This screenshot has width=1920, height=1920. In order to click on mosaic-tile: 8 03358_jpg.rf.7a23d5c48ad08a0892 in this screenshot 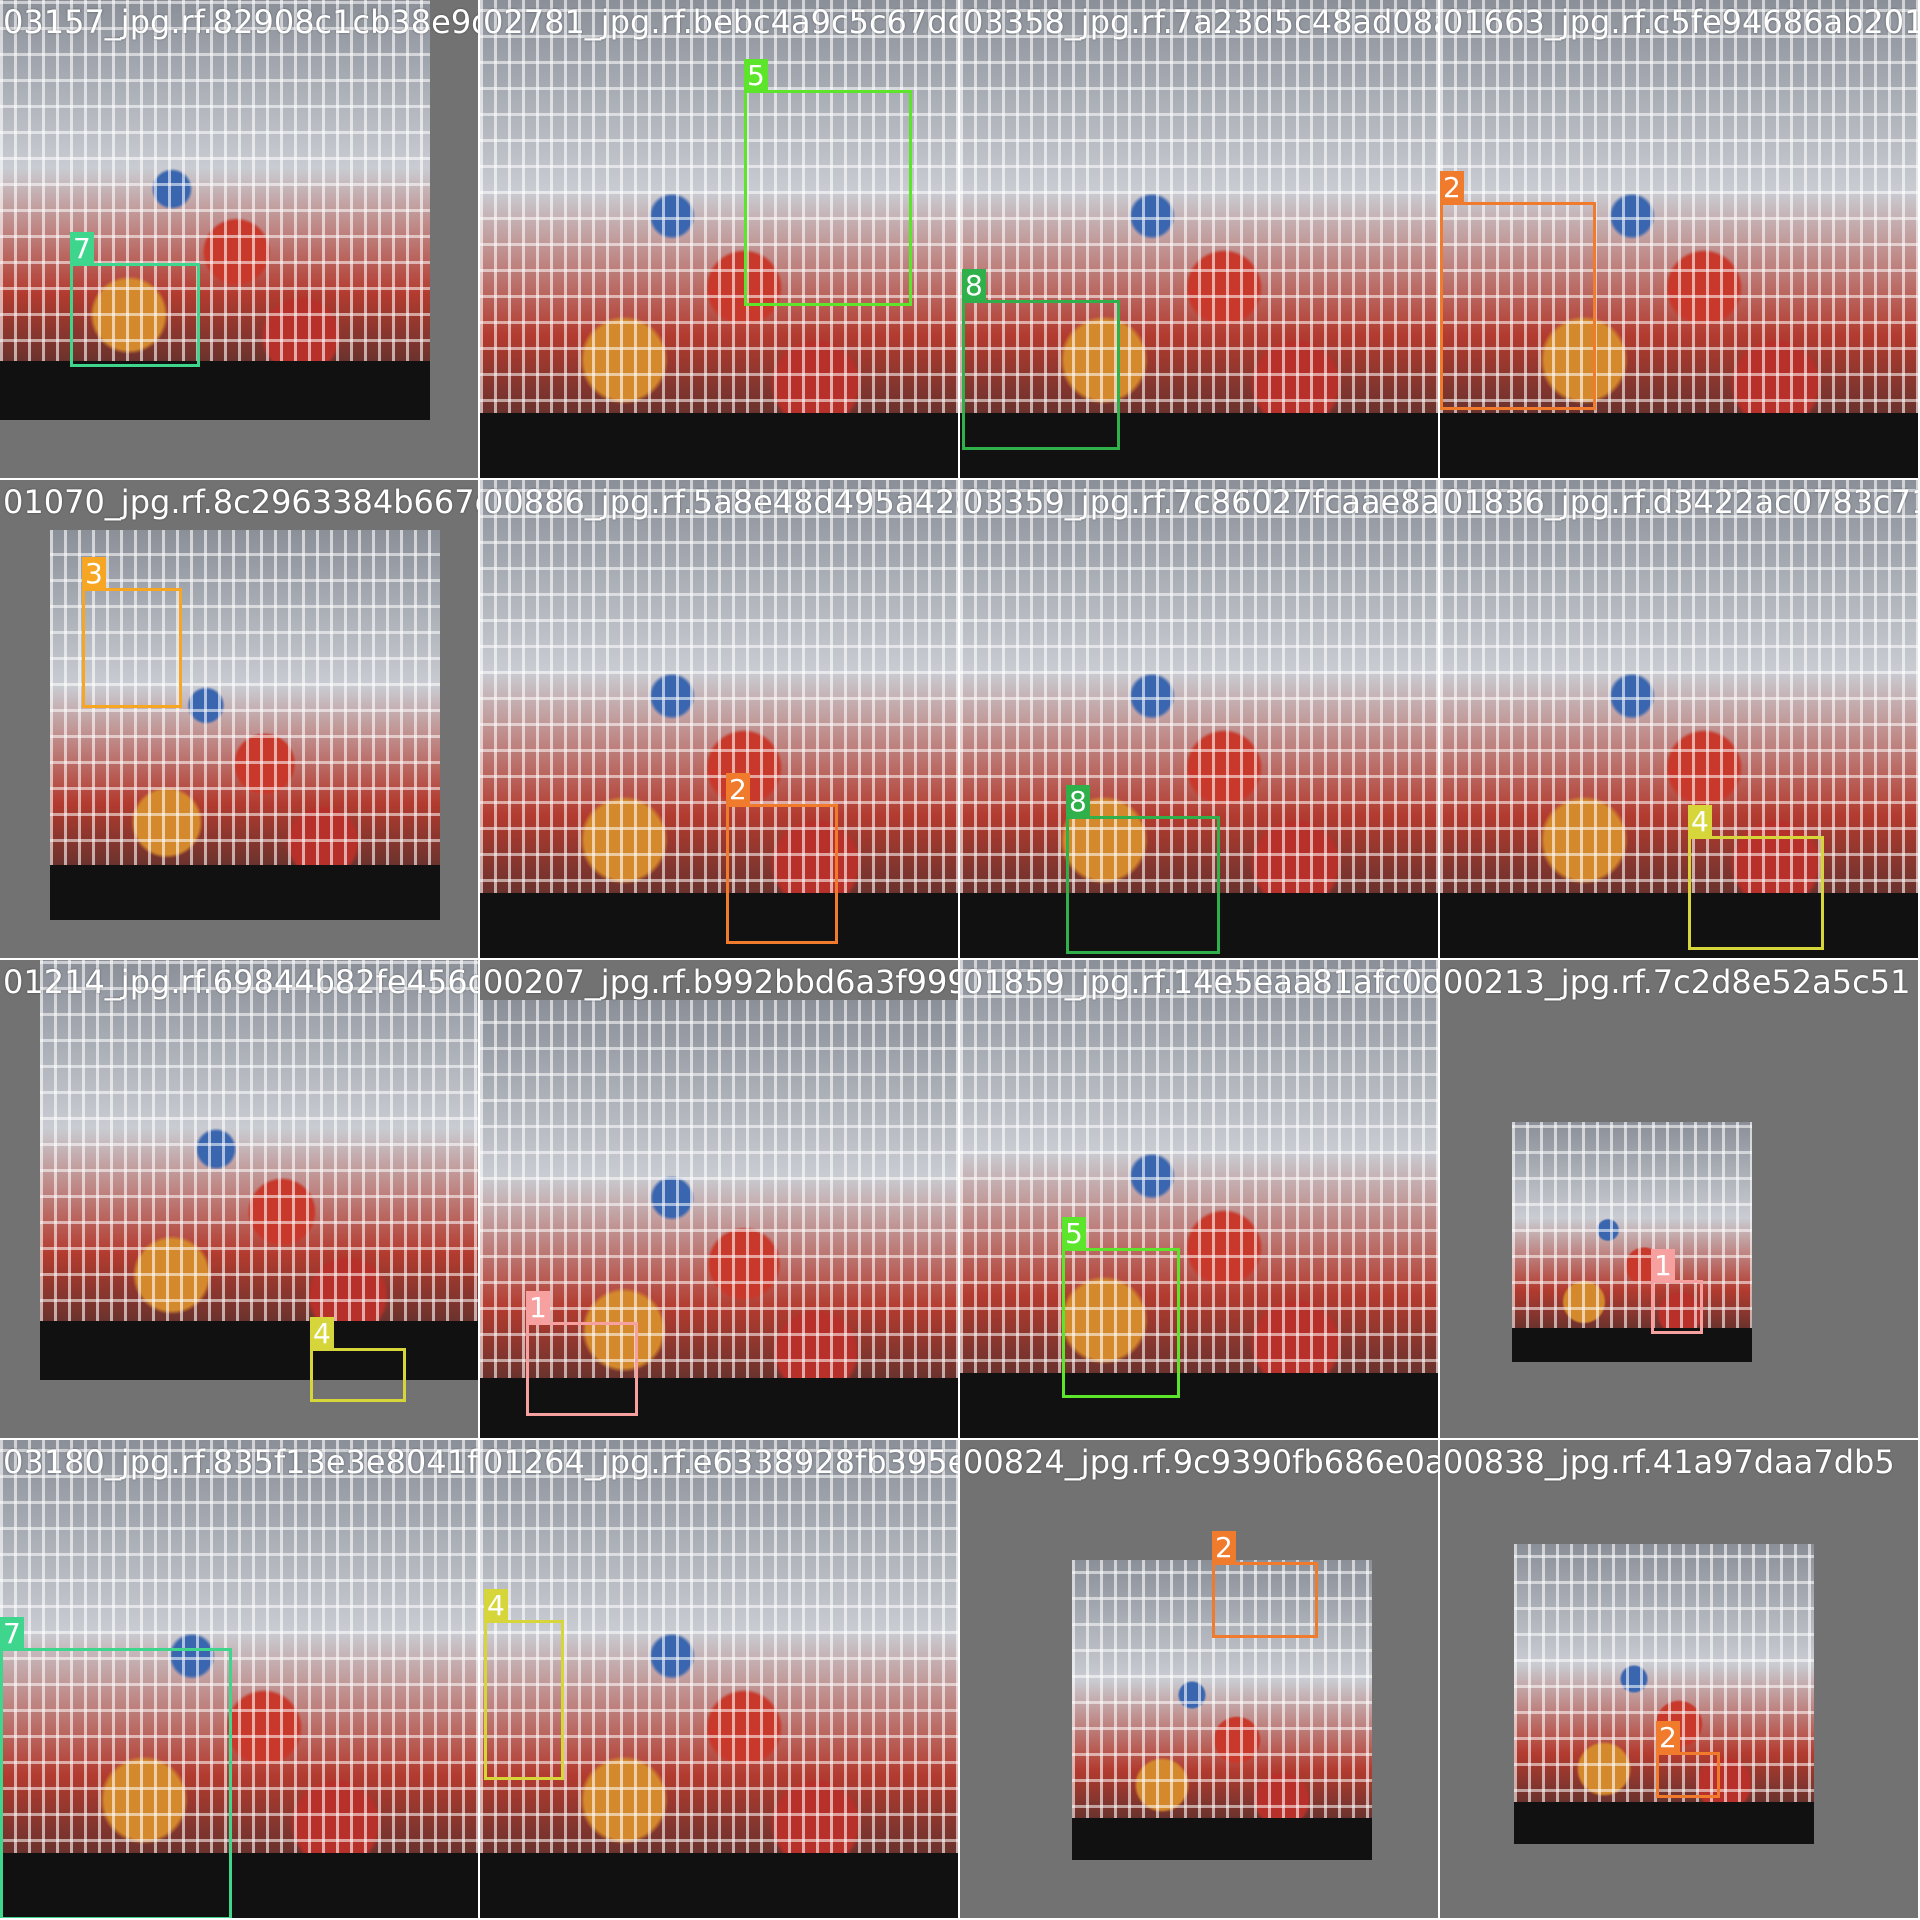, I will do `click(1200, 240)`.